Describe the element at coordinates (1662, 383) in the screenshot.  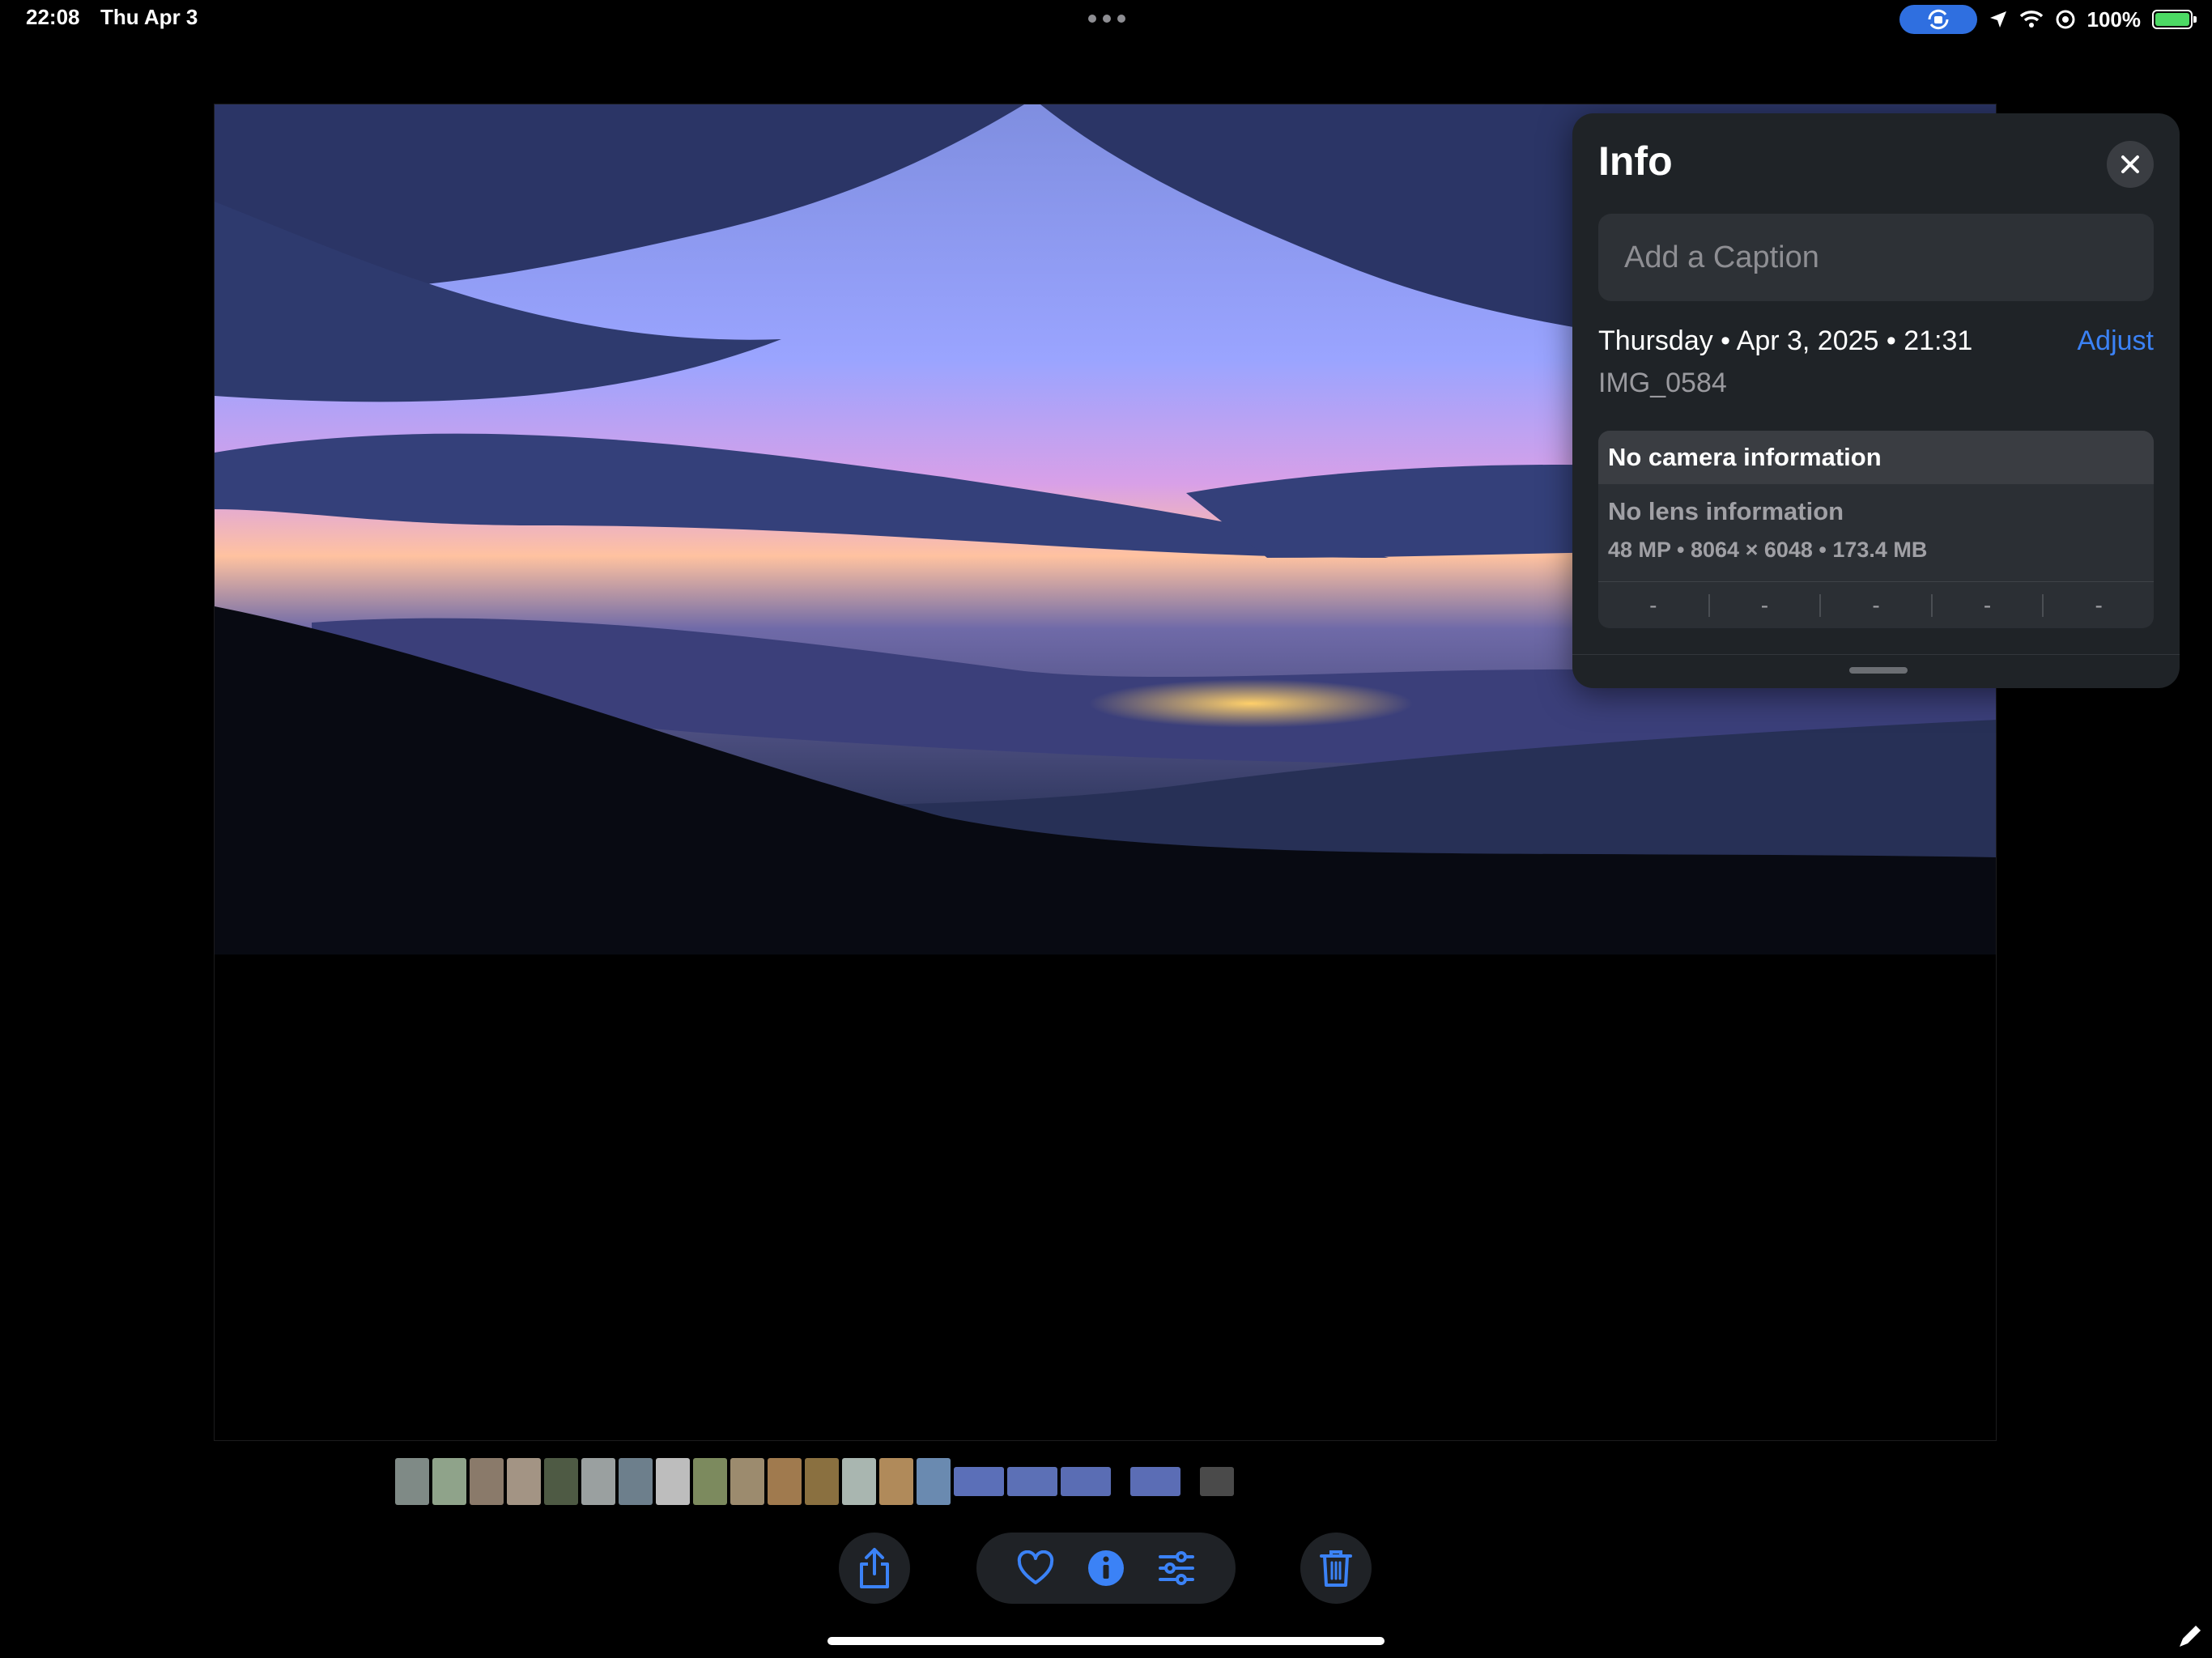
I see `photo-filename: IMG_0584` at that location.